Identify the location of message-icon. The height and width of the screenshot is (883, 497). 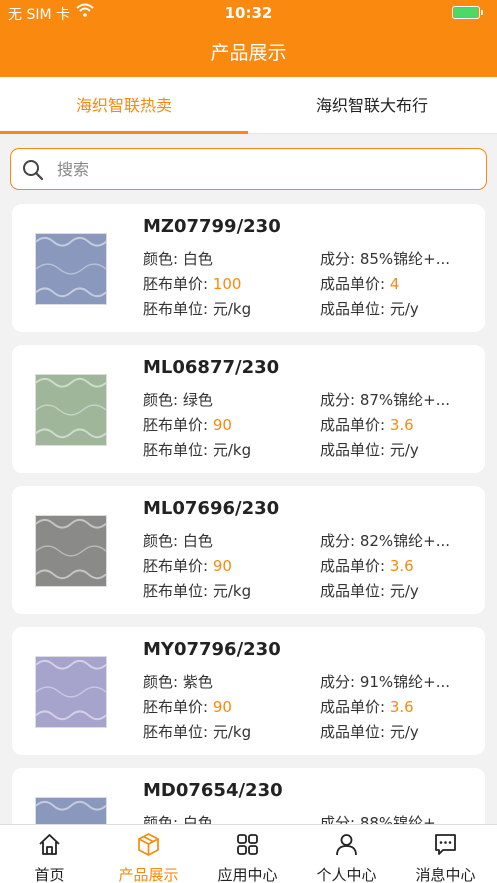
(445, 844).